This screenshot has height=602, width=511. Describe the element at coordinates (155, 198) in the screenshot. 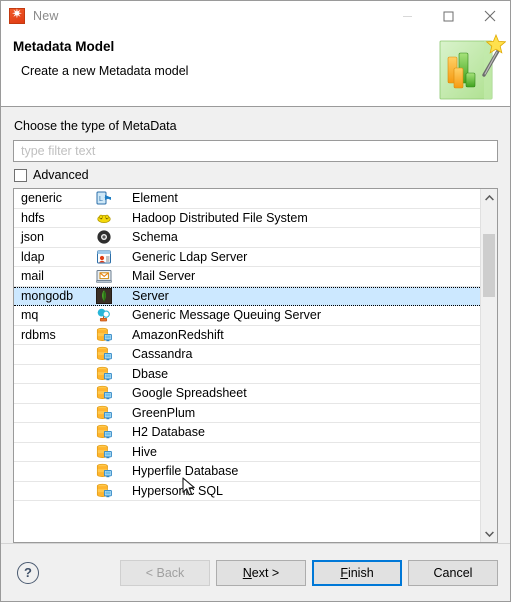

I see `list-item-label: Element` at that location.